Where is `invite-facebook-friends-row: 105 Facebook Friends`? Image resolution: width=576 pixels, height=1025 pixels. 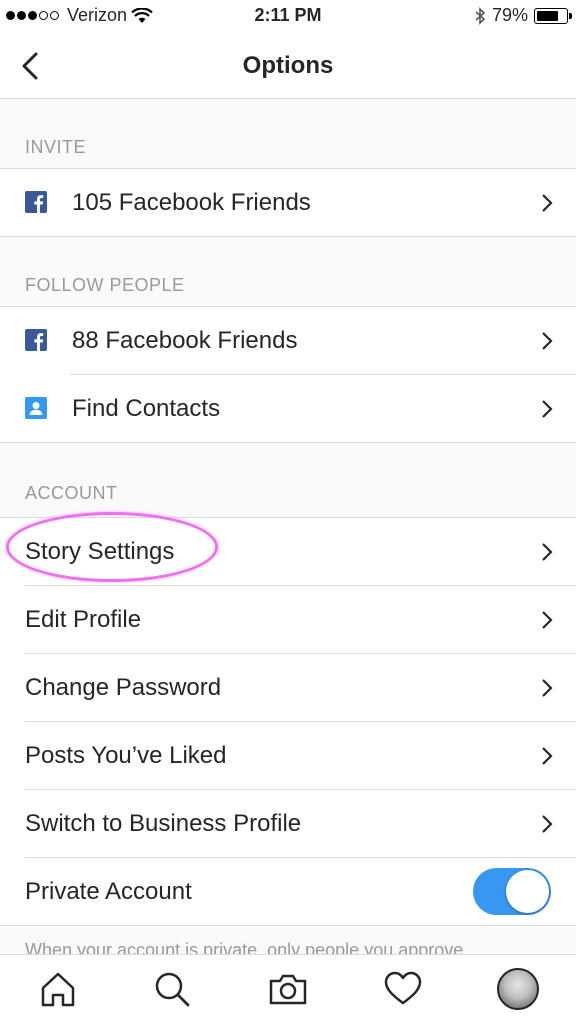 invite-facebook-friends-row: 105 Facebook Friends is located at coordinates (288, 202).